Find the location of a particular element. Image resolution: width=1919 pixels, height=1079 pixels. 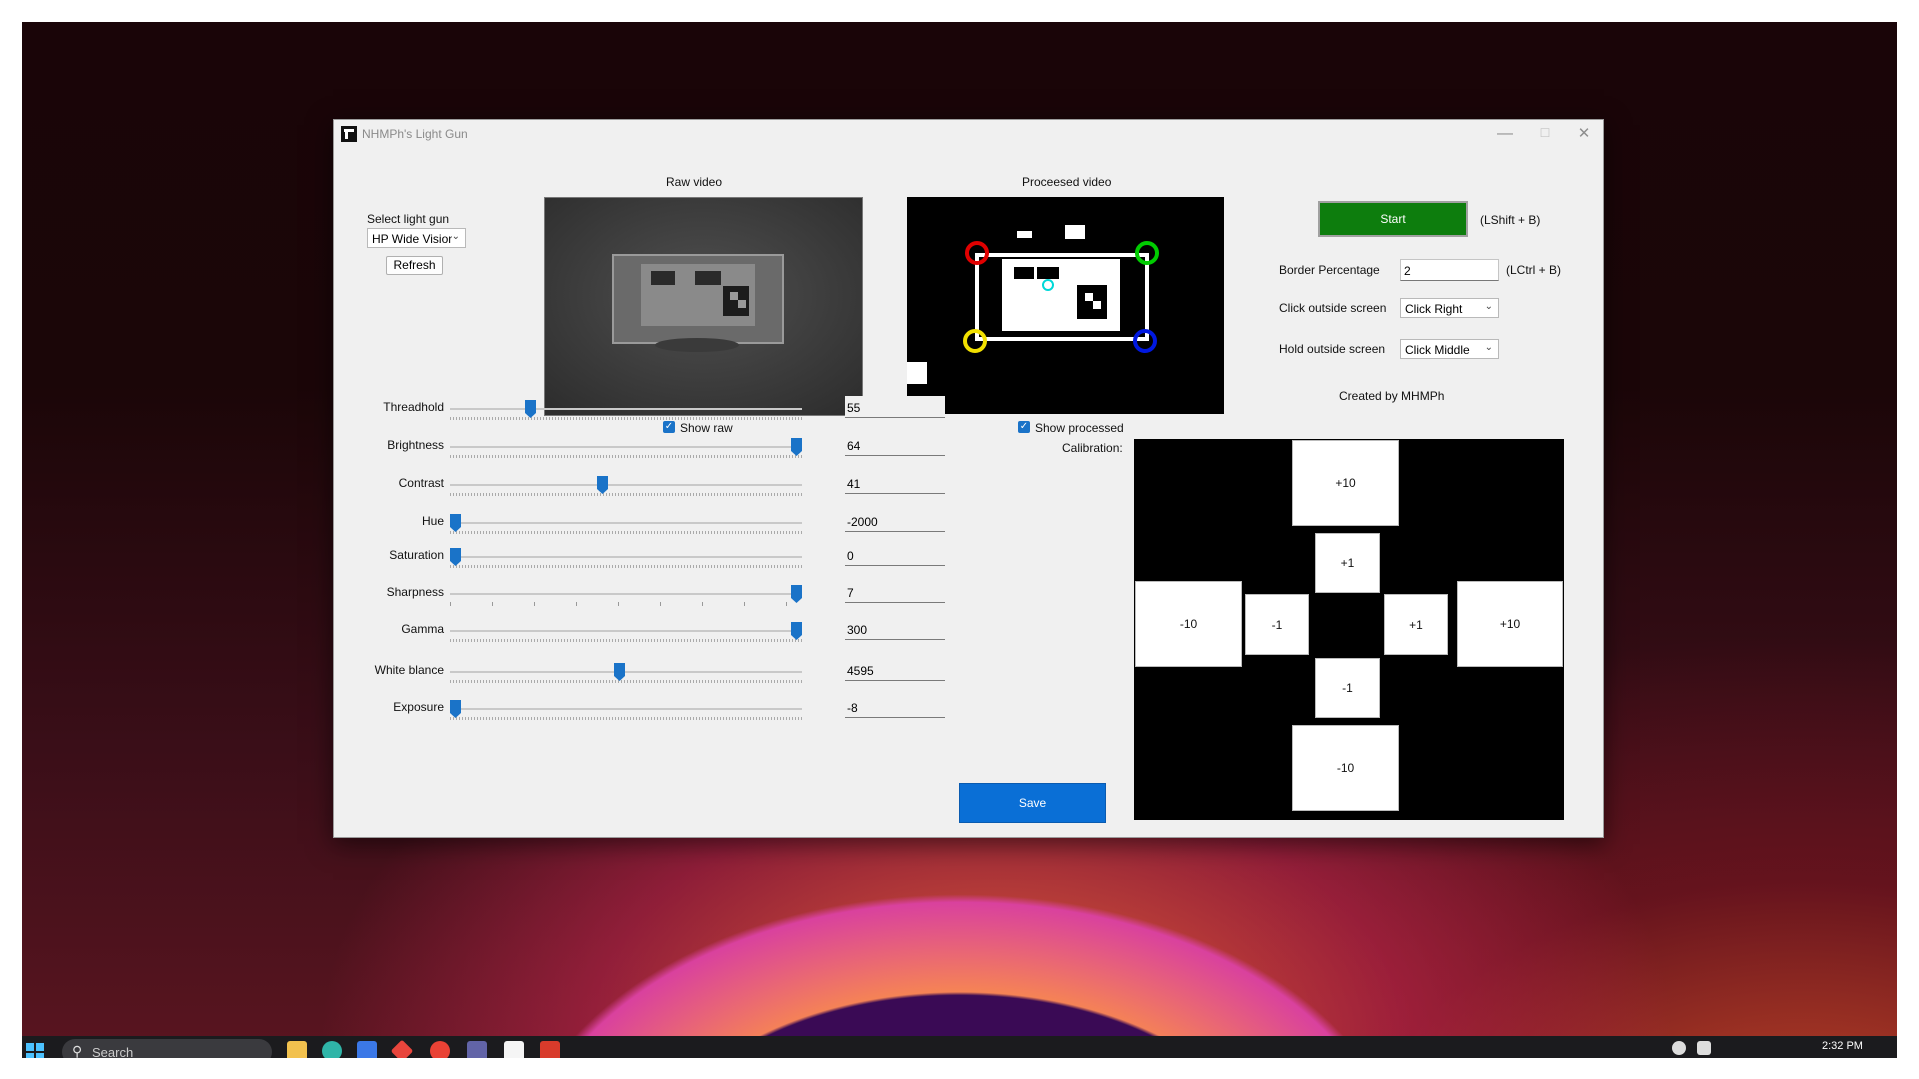

processed-video-frame is located at coordinates (1065, 305).